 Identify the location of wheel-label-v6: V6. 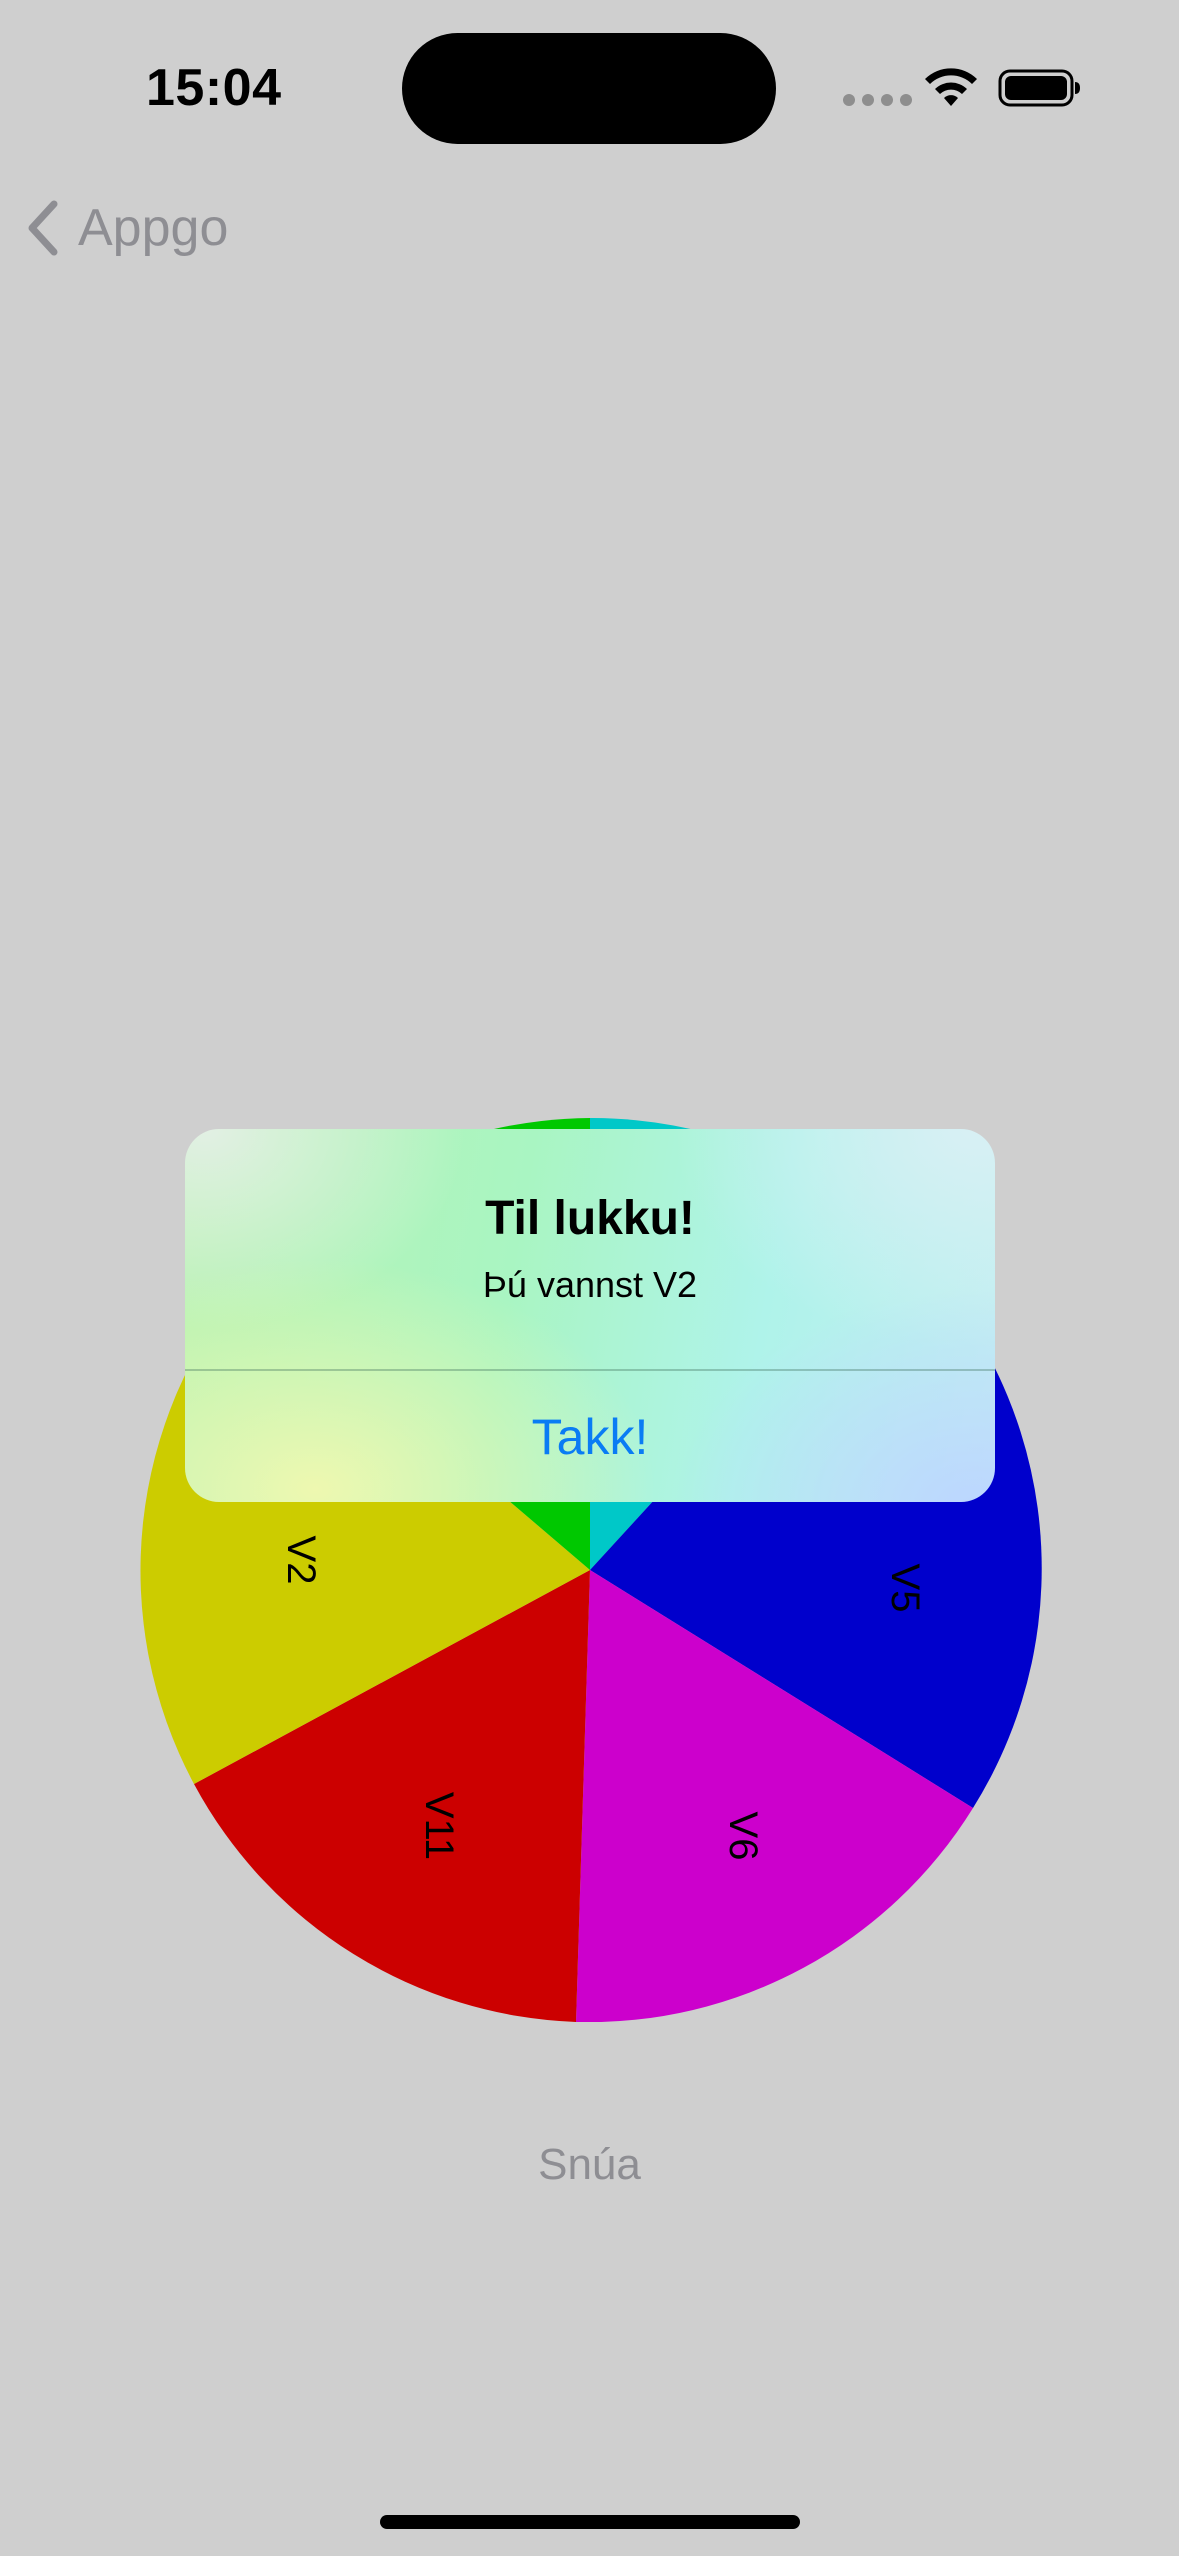
(743, 1836).